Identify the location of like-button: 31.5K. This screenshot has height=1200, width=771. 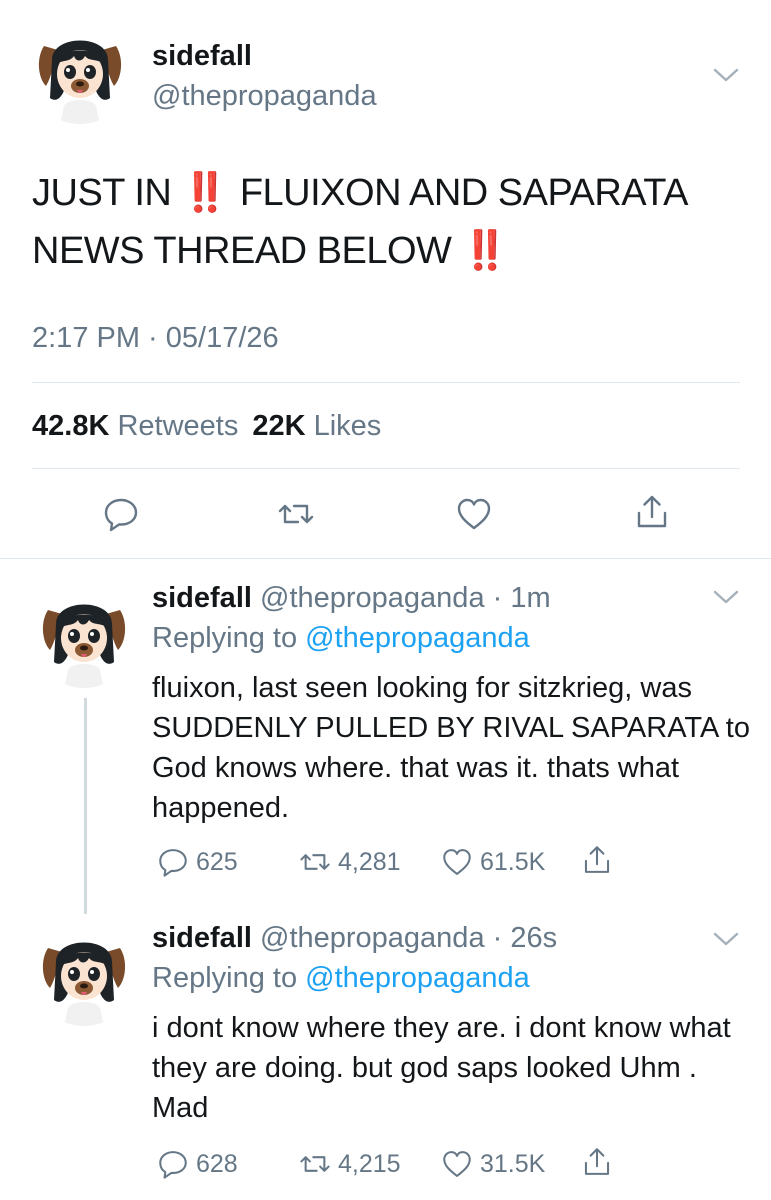
(492, 1164).